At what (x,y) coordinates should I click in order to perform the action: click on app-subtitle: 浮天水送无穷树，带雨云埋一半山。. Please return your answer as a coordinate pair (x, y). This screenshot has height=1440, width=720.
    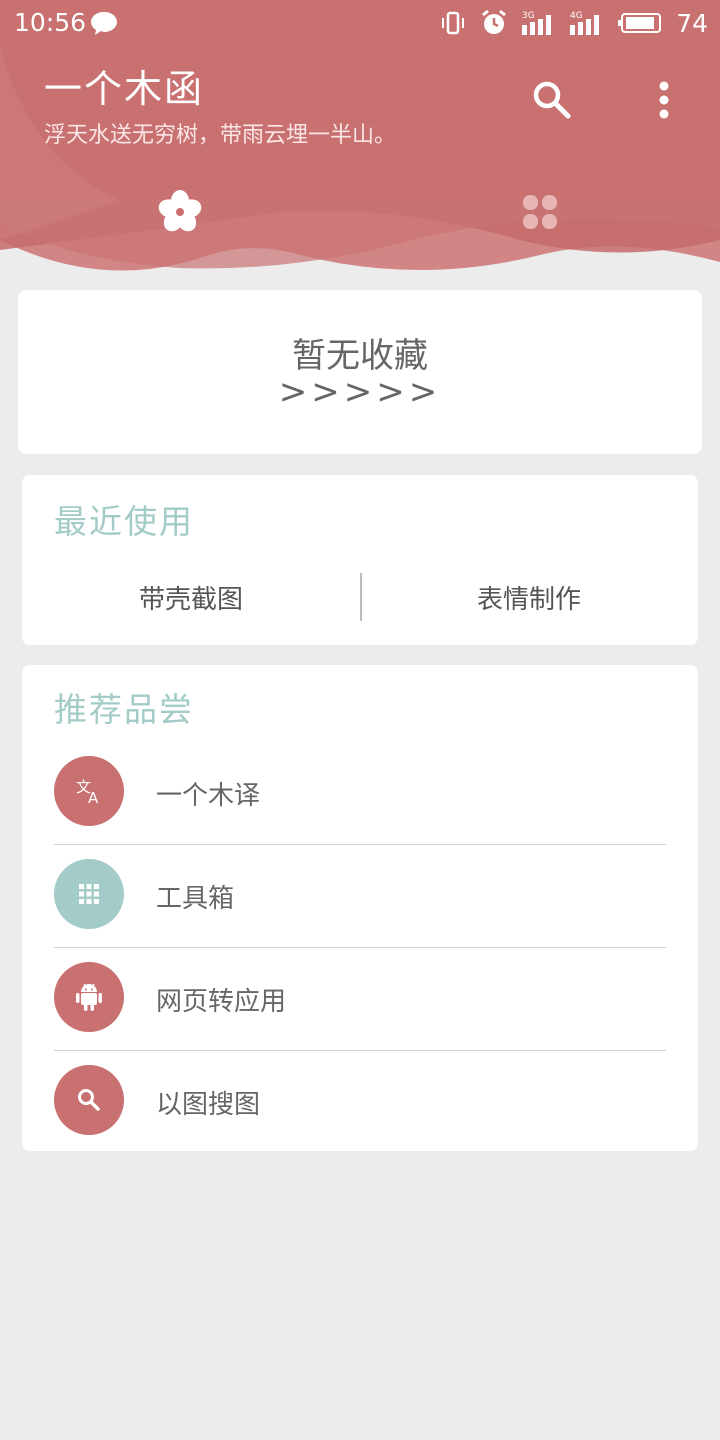
    Looking at the image, I should click on (220, 135).